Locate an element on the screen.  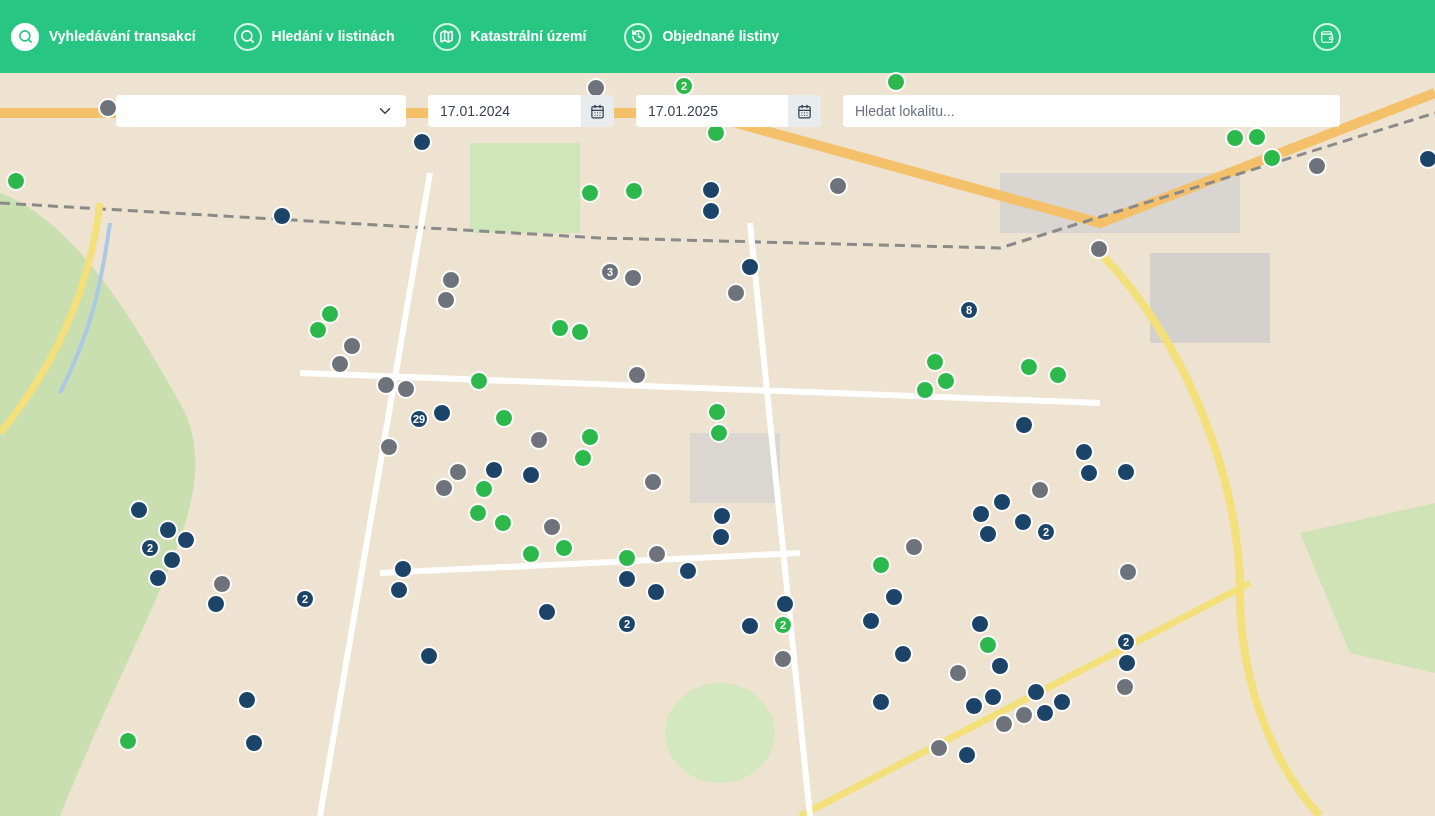
history-icon is located at coordinates (638, 36).